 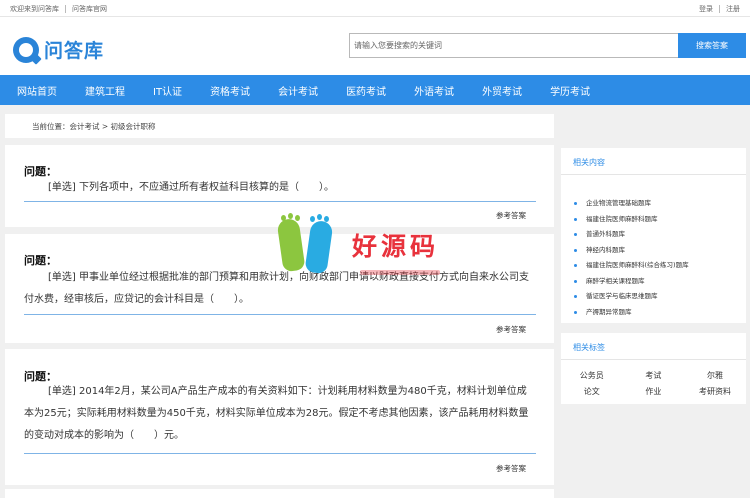 I want to click on site-logo: 问答库, so click(x=59, y=50).